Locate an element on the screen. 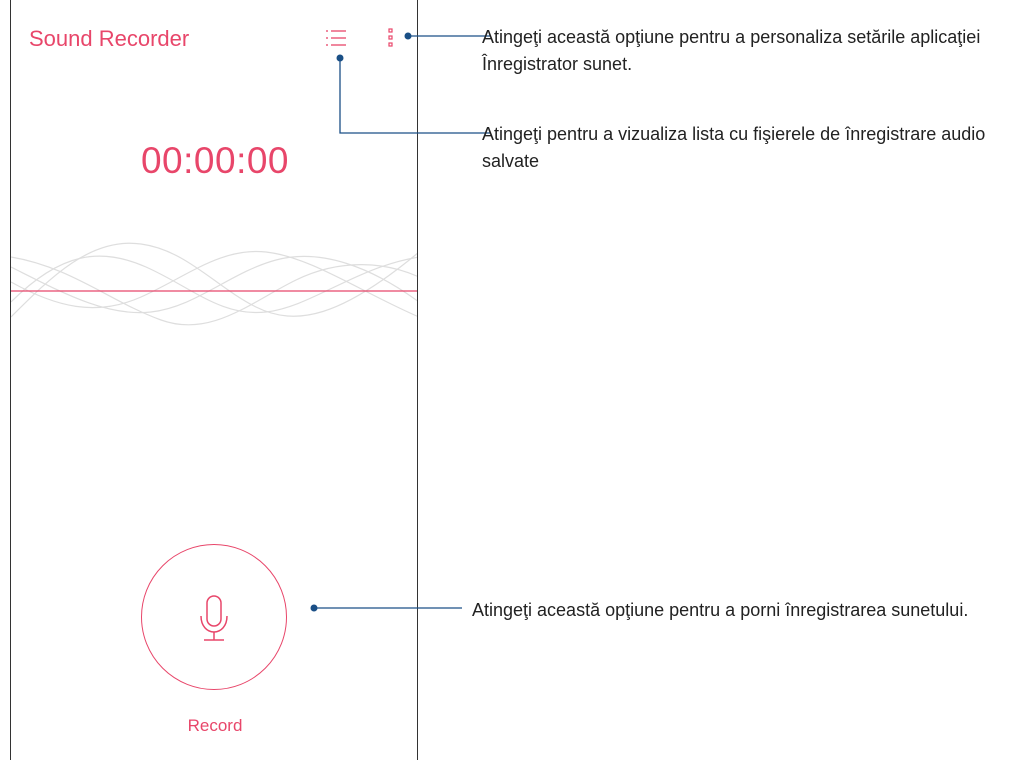 The image size is (1030, 760). record-button is located at coordinates (214, 617).